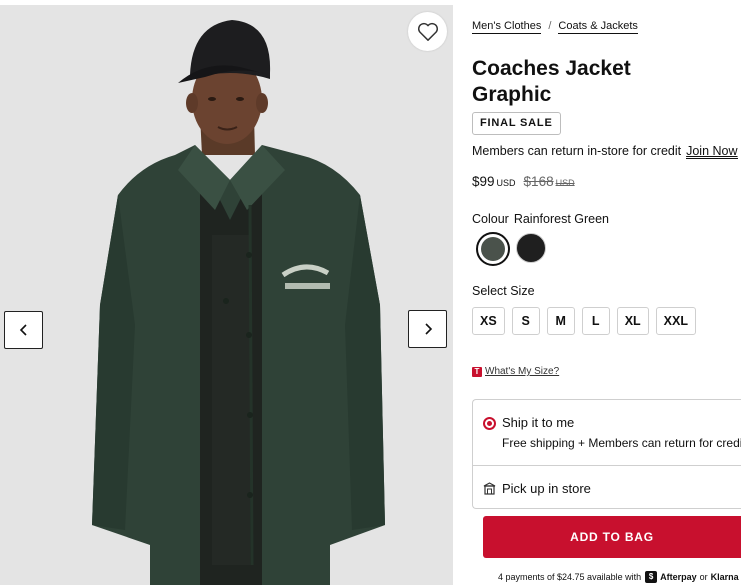  Describe the element at coordinates (503, 291) in the screenshot. I see `select-size-label: Select Size` at that location.